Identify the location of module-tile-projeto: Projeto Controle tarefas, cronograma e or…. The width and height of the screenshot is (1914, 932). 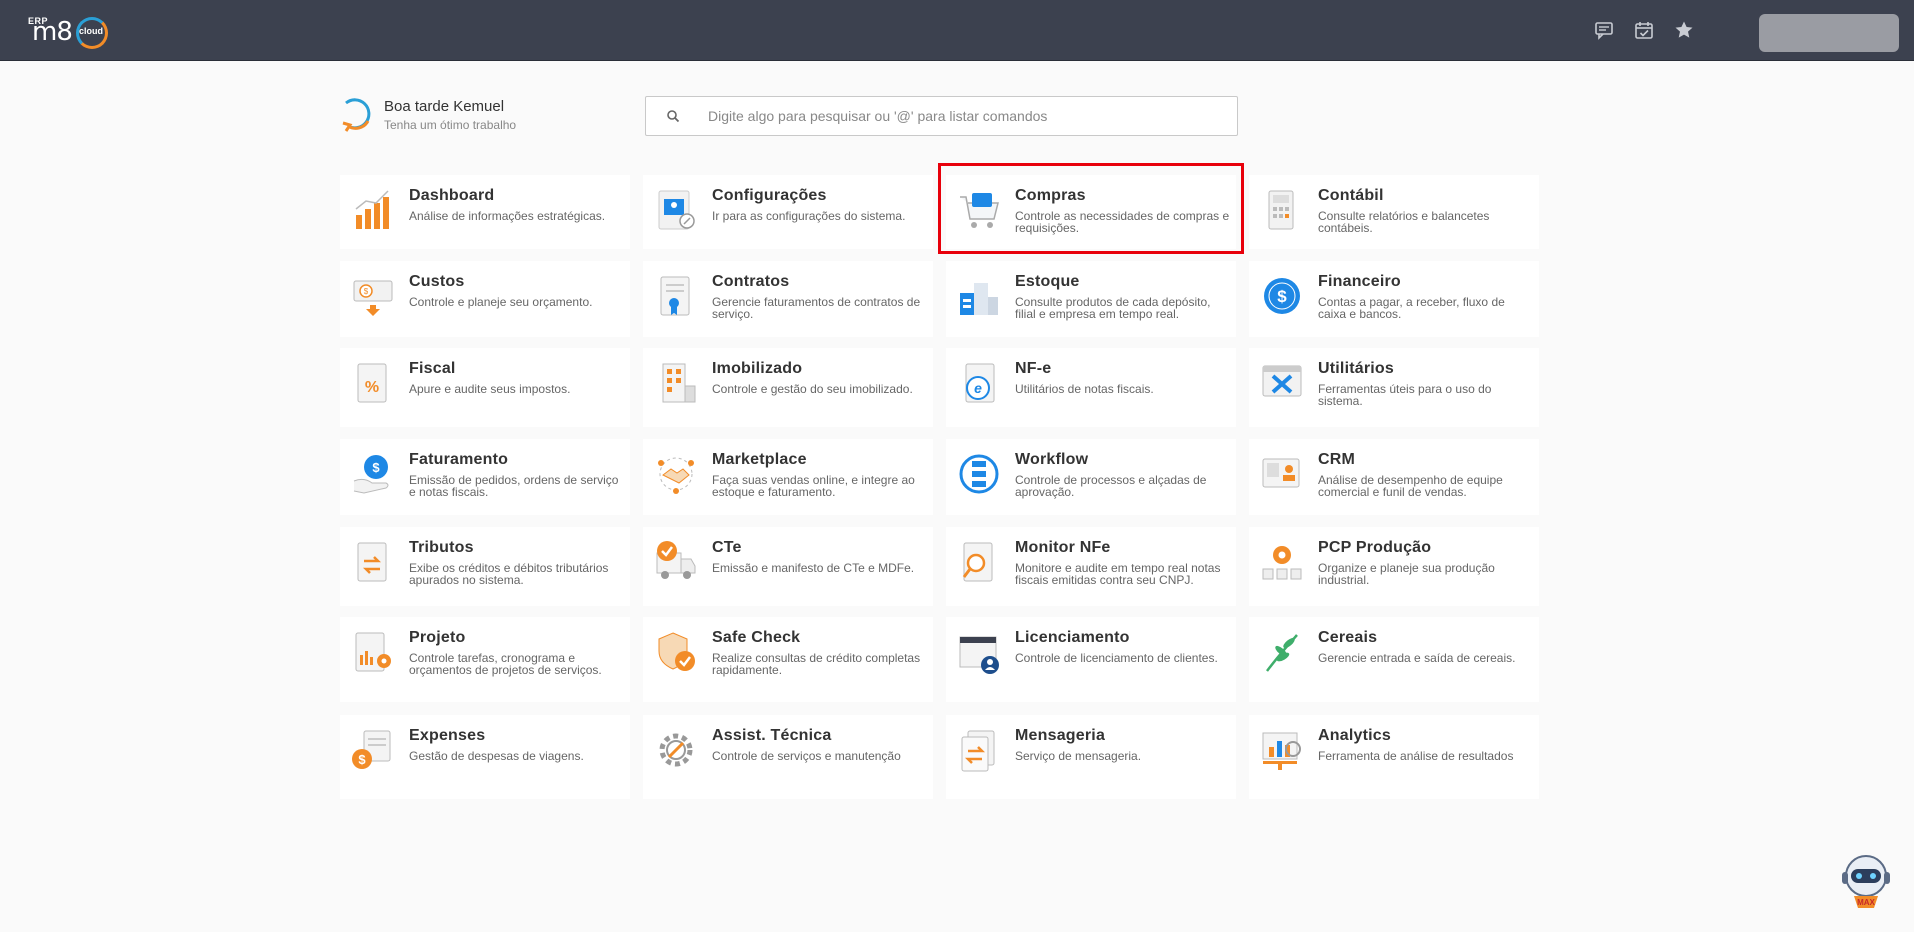
(485, 659).